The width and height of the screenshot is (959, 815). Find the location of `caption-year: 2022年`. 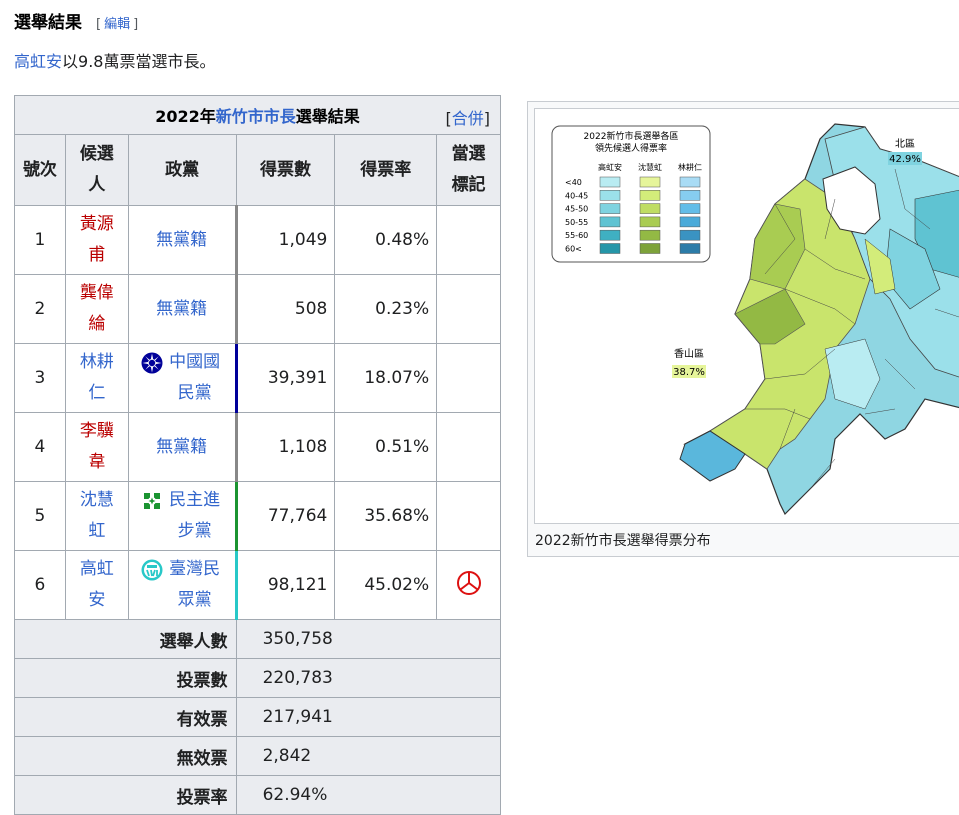

caption-year: 2022年 is located at coordinates (185, 116).